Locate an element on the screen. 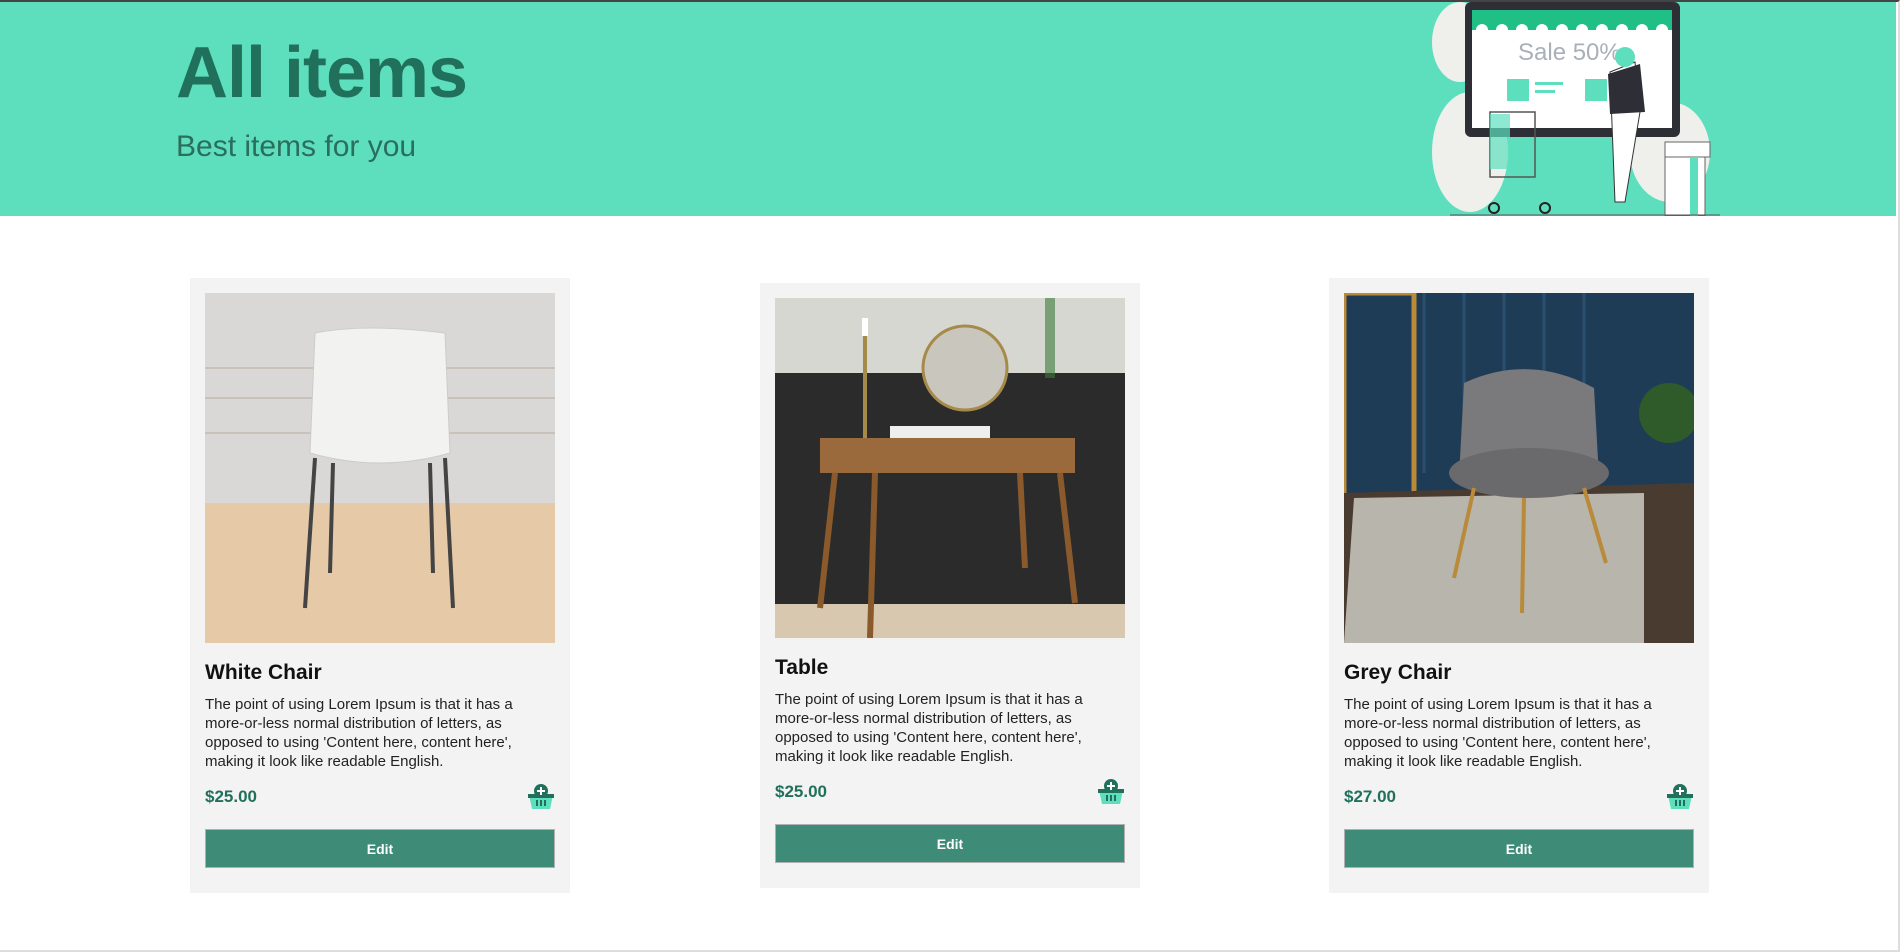  page-subtitle: Best items for you is located at coordinates (296, 146).